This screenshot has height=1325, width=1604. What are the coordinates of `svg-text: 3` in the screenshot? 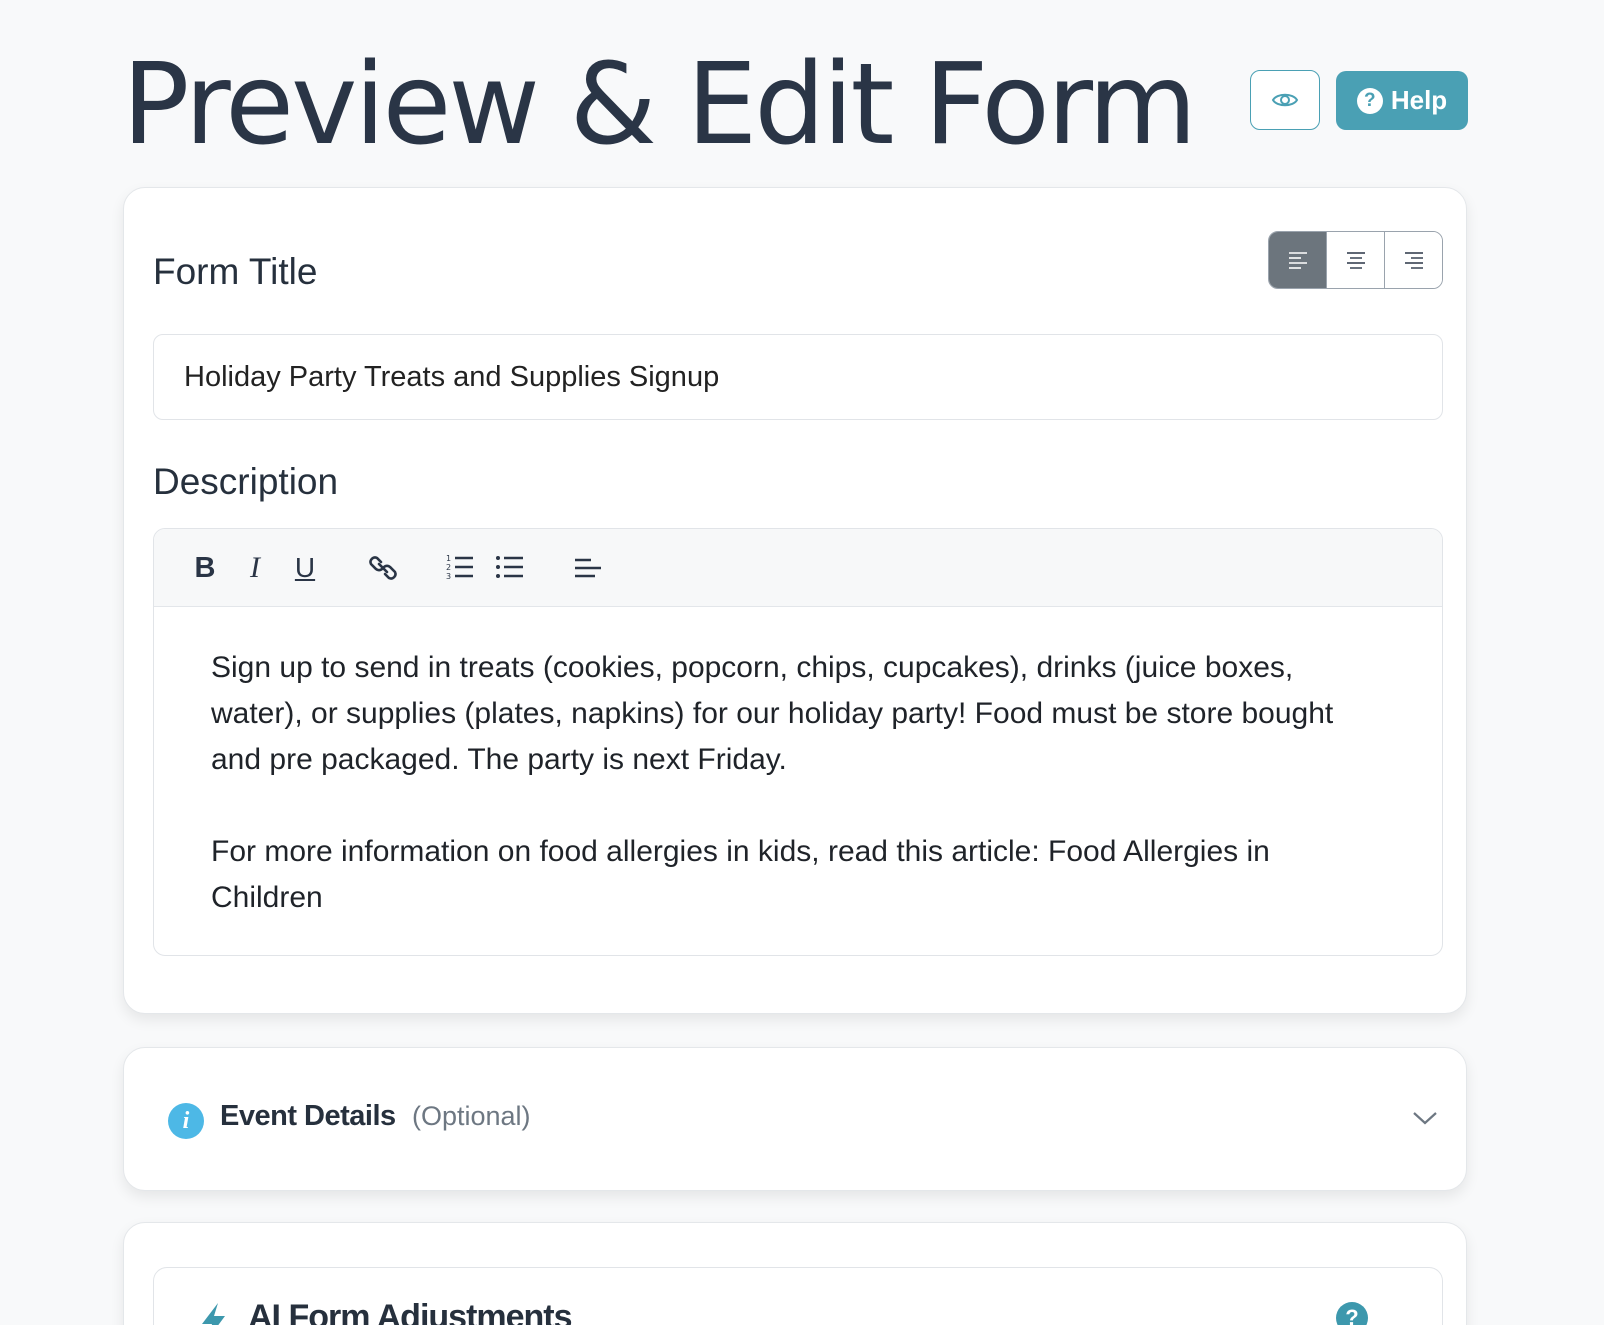 It's located at (448, 576).